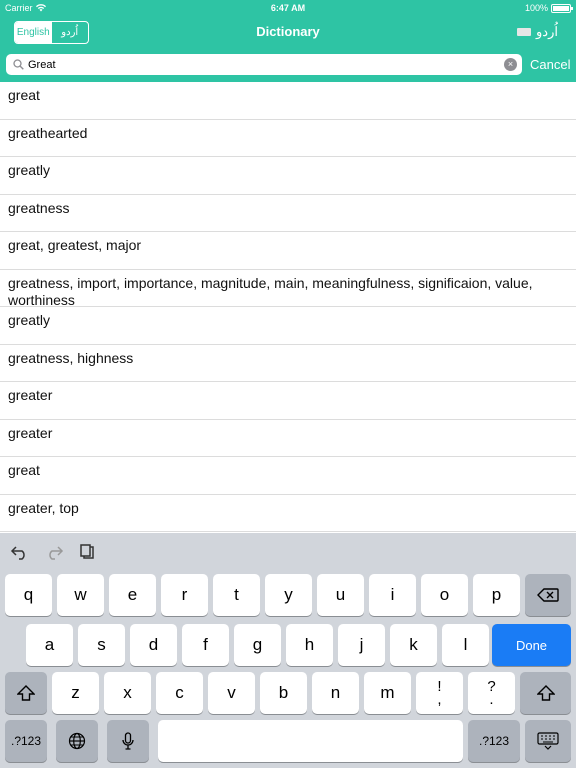  What do you see at coordinates (413, 645) in the screenshot?
I see `key-k: k` at bounding box center [413, 645].